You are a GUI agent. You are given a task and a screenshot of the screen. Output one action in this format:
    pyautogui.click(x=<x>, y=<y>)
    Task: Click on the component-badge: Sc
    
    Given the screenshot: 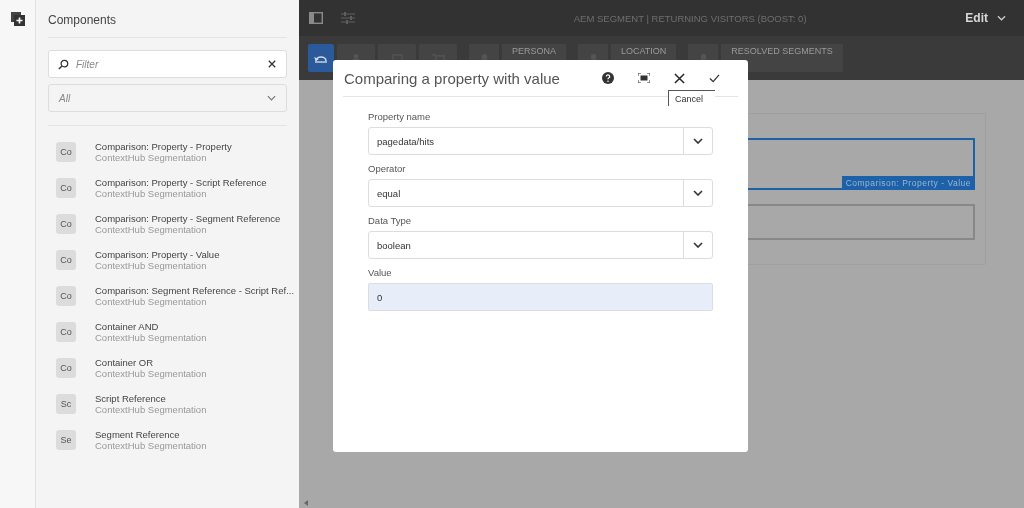 What is the action you would take?
    pyautogui.click(x=66, y=404)
    